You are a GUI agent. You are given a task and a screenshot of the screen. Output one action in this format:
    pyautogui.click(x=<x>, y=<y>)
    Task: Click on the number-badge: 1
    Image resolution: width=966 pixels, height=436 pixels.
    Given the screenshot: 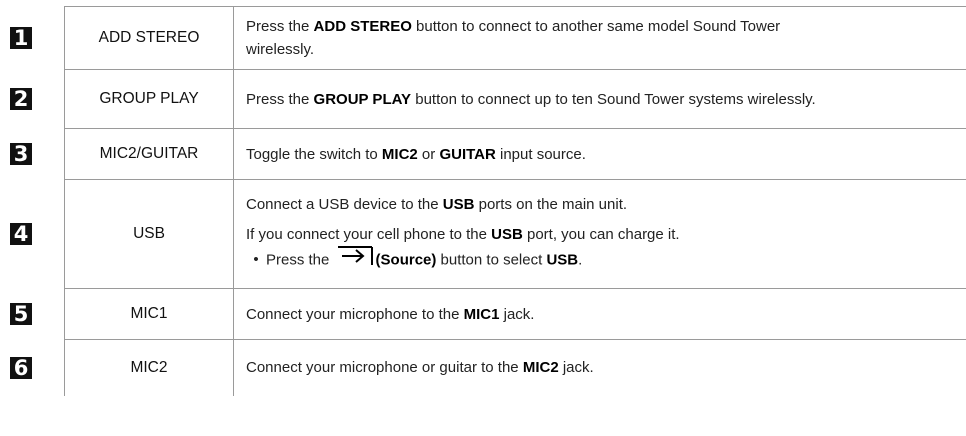 What is the action you would take?
    pyautogui.click(x=21, y=38)
    